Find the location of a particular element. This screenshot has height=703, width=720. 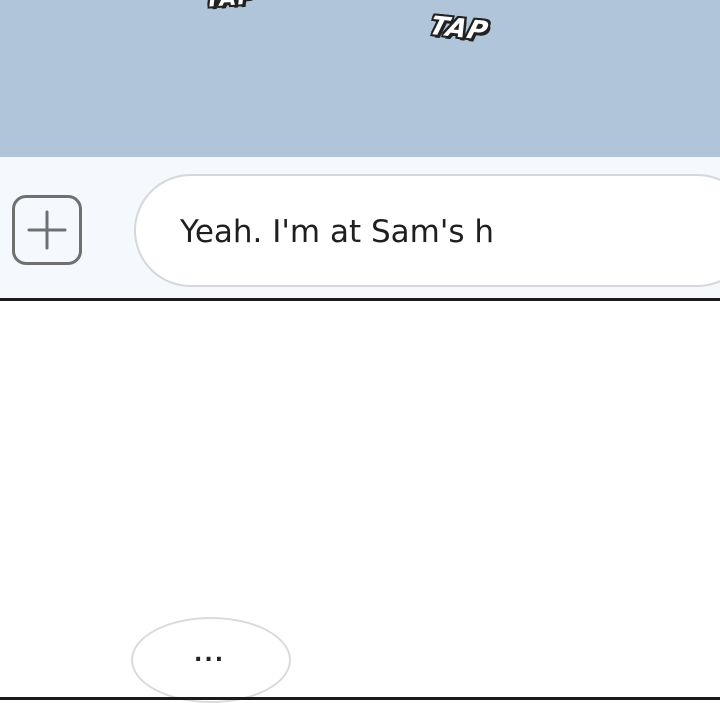

message-input-value: Yeah. I'm at Sam's h is located at coordinates (337, 232).